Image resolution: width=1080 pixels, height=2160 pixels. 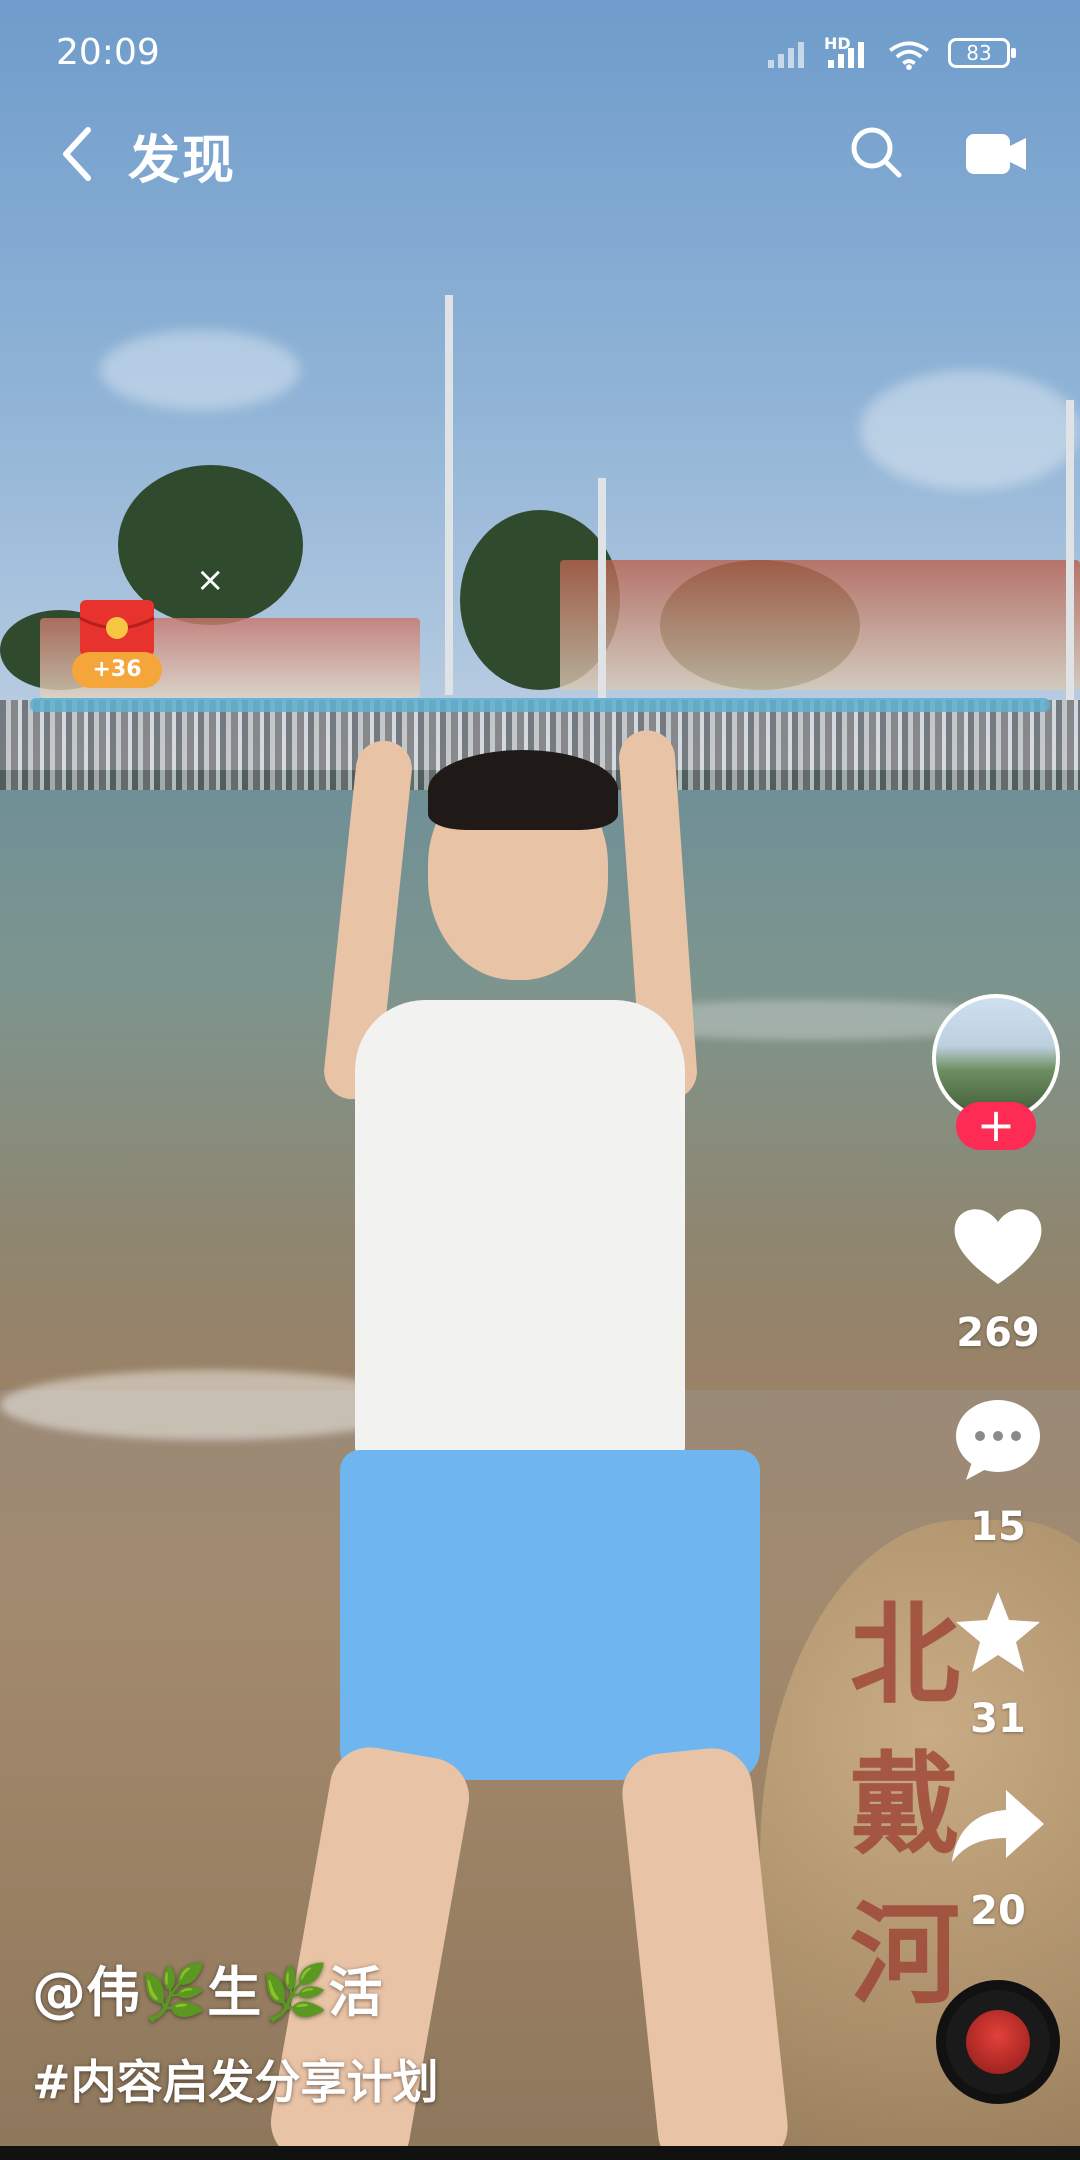 I want to click on white-shirt, so click(x=520, y=1235).